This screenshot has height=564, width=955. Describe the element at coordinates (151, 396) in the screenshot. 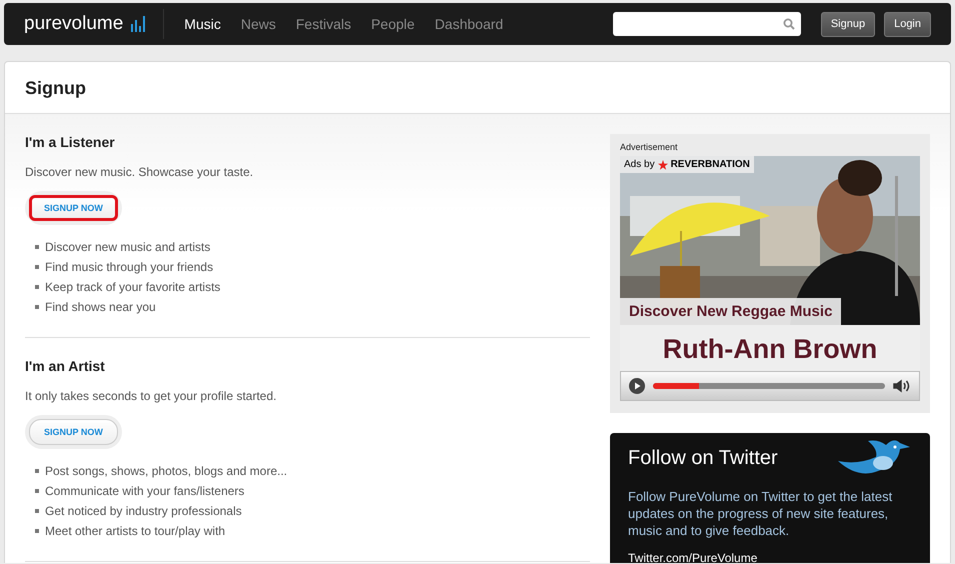

I see `section-intro: It only takes seconds to get your profile started.` at that location.